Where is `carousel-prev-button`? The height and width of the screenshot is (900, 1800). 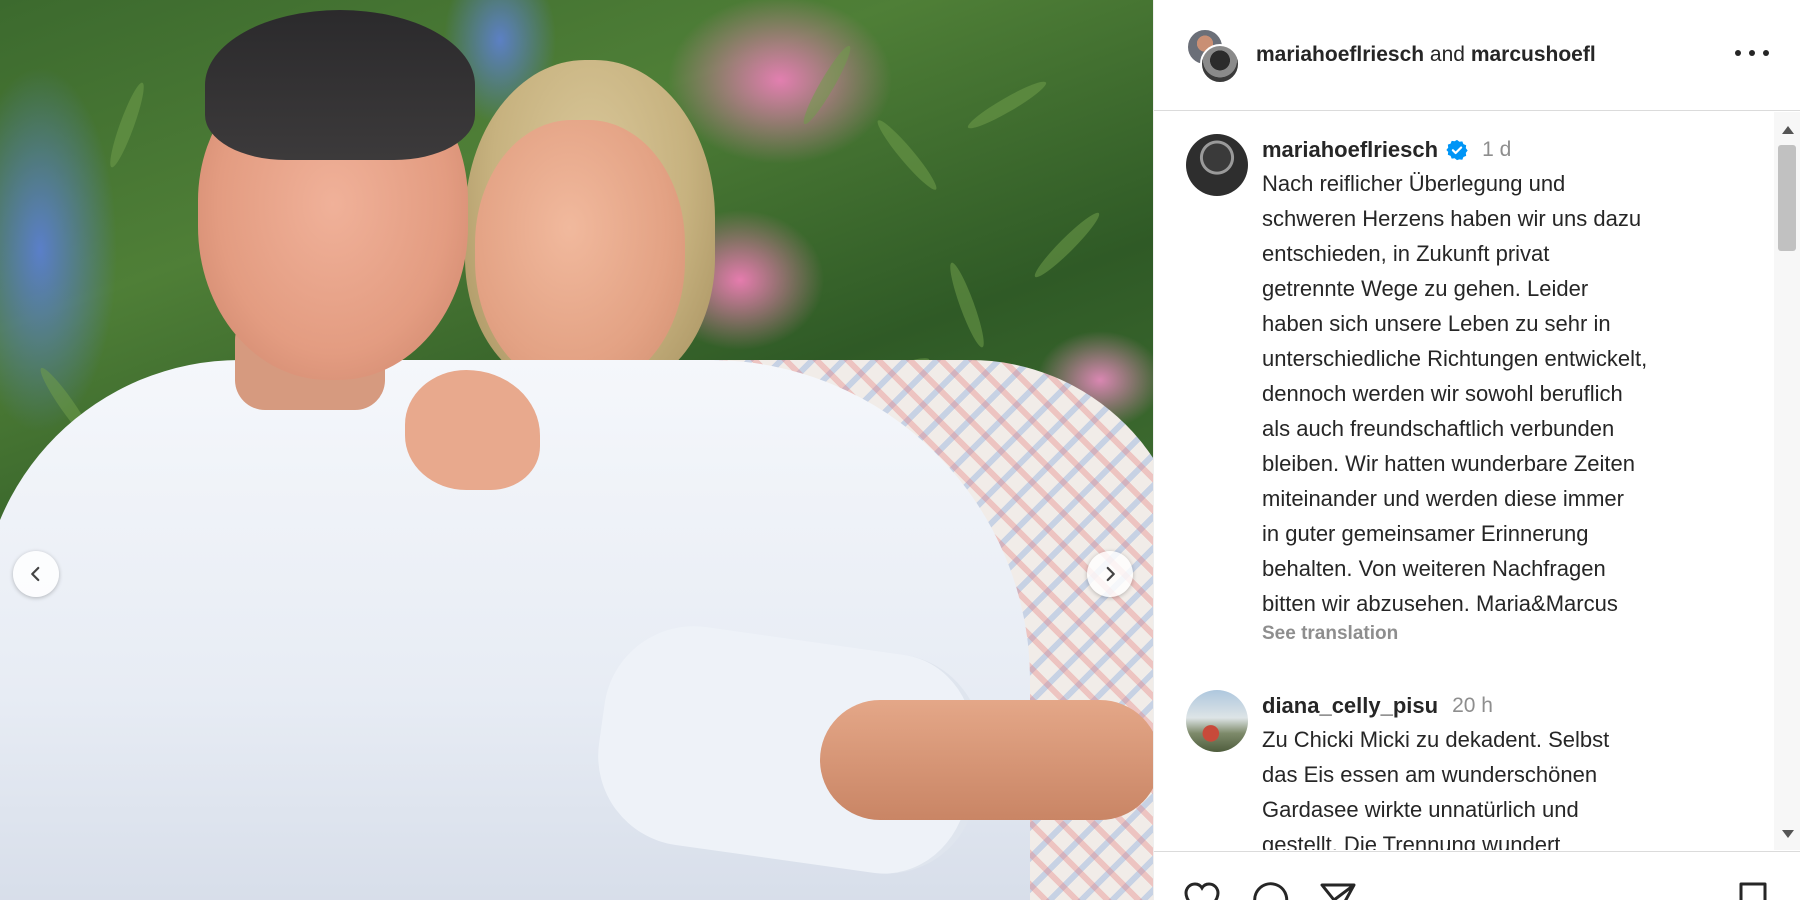 carousel-prev-button is located at coordinates (36, 574).